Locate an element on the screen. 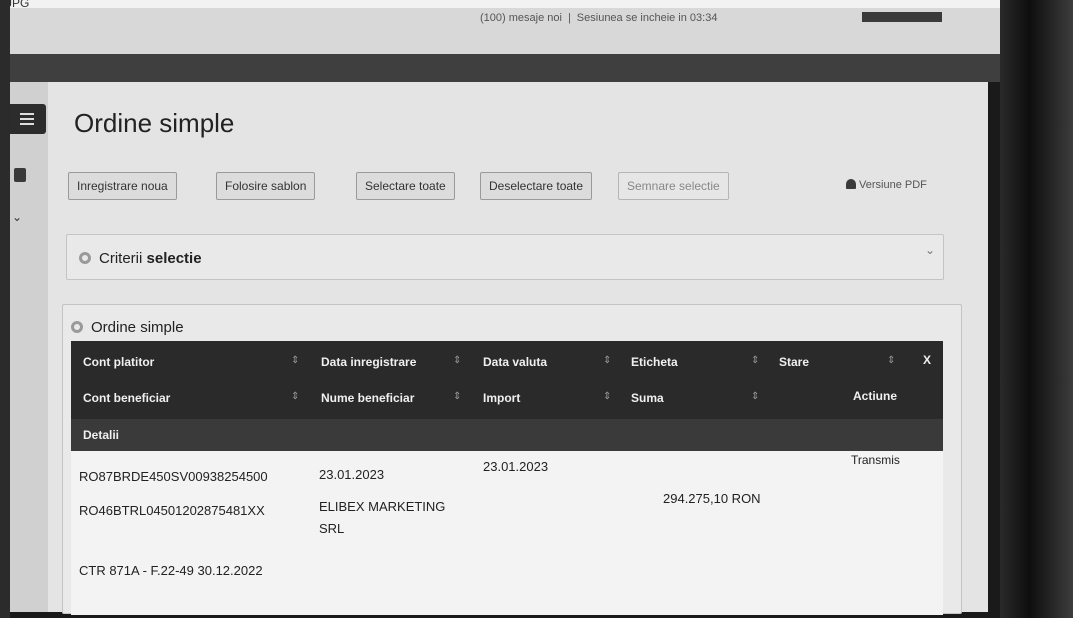 This screenshot has height=618, width=1073. select-all-button: Selectare toate is located at coordinates (405, 186).